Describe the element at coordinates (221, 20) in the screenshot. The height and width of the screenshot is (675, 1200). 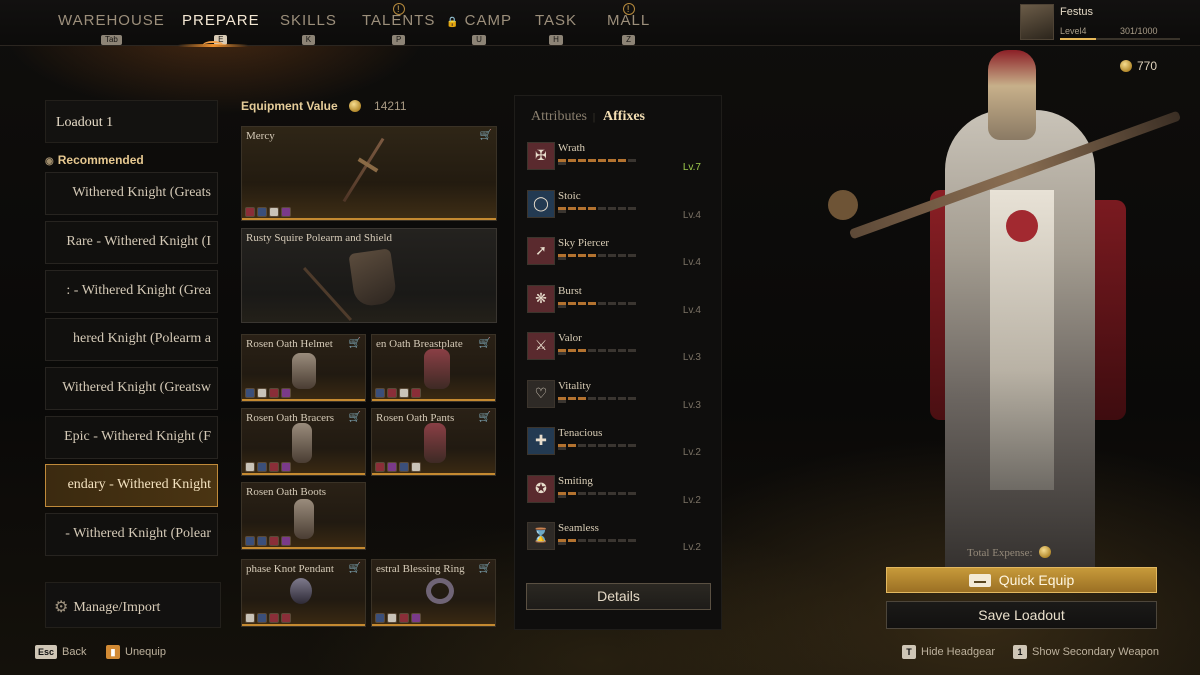
I see `tab-label: PREPARE` at that location.